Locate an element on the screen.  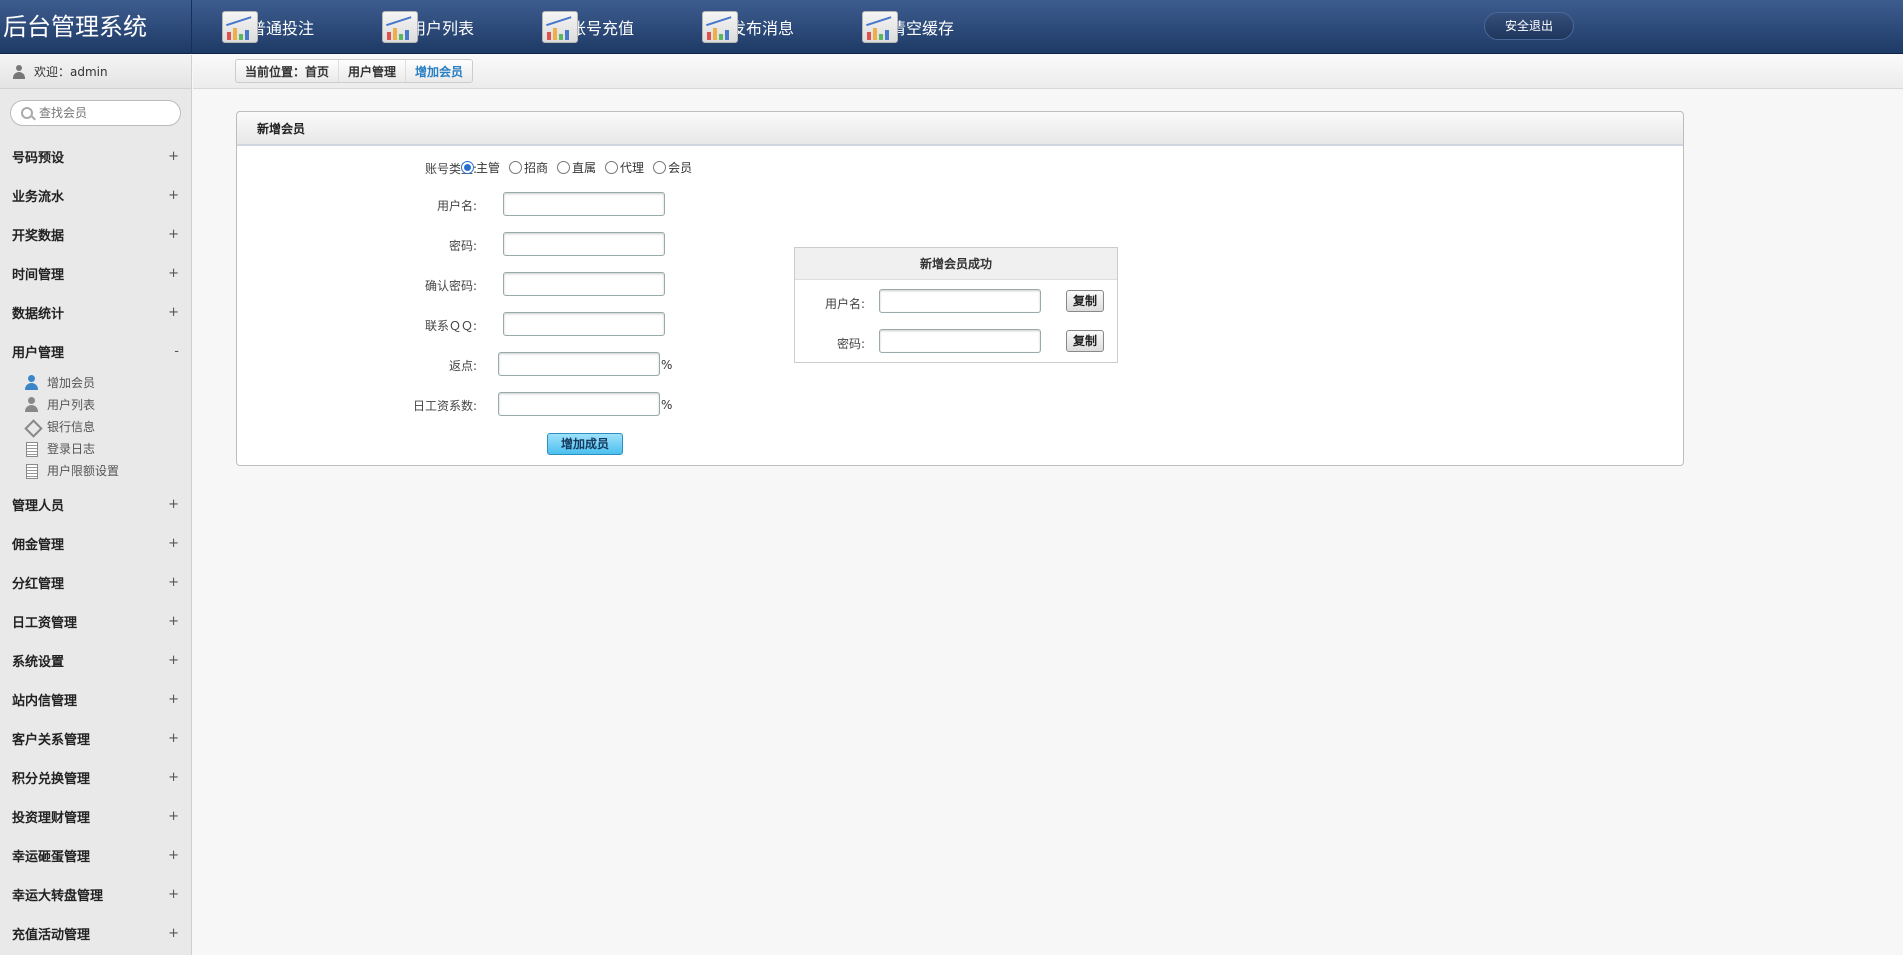
topnav-label: 普通投注 is located at coordinates (282, 28).